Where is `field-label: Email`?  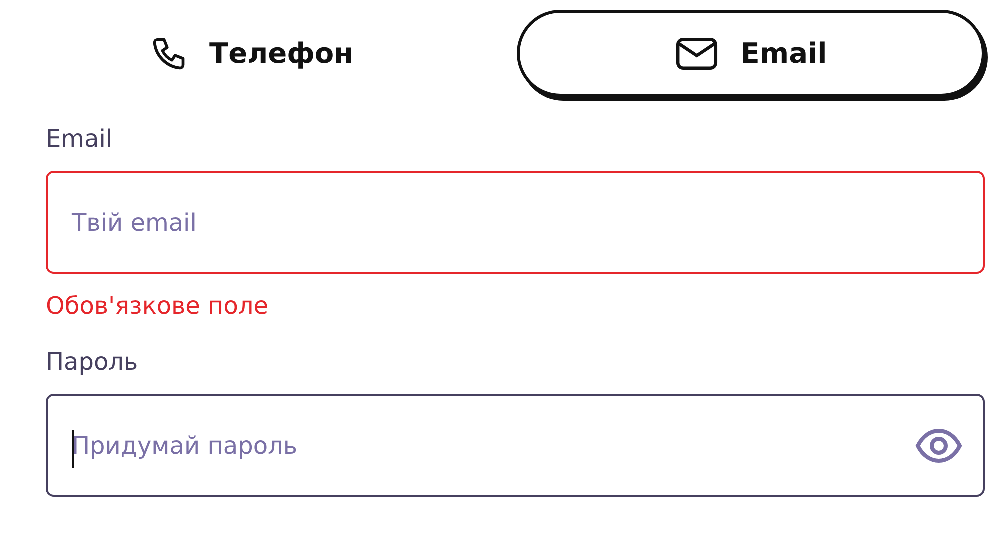 field-label: Email is located at coordinates (80, 139).